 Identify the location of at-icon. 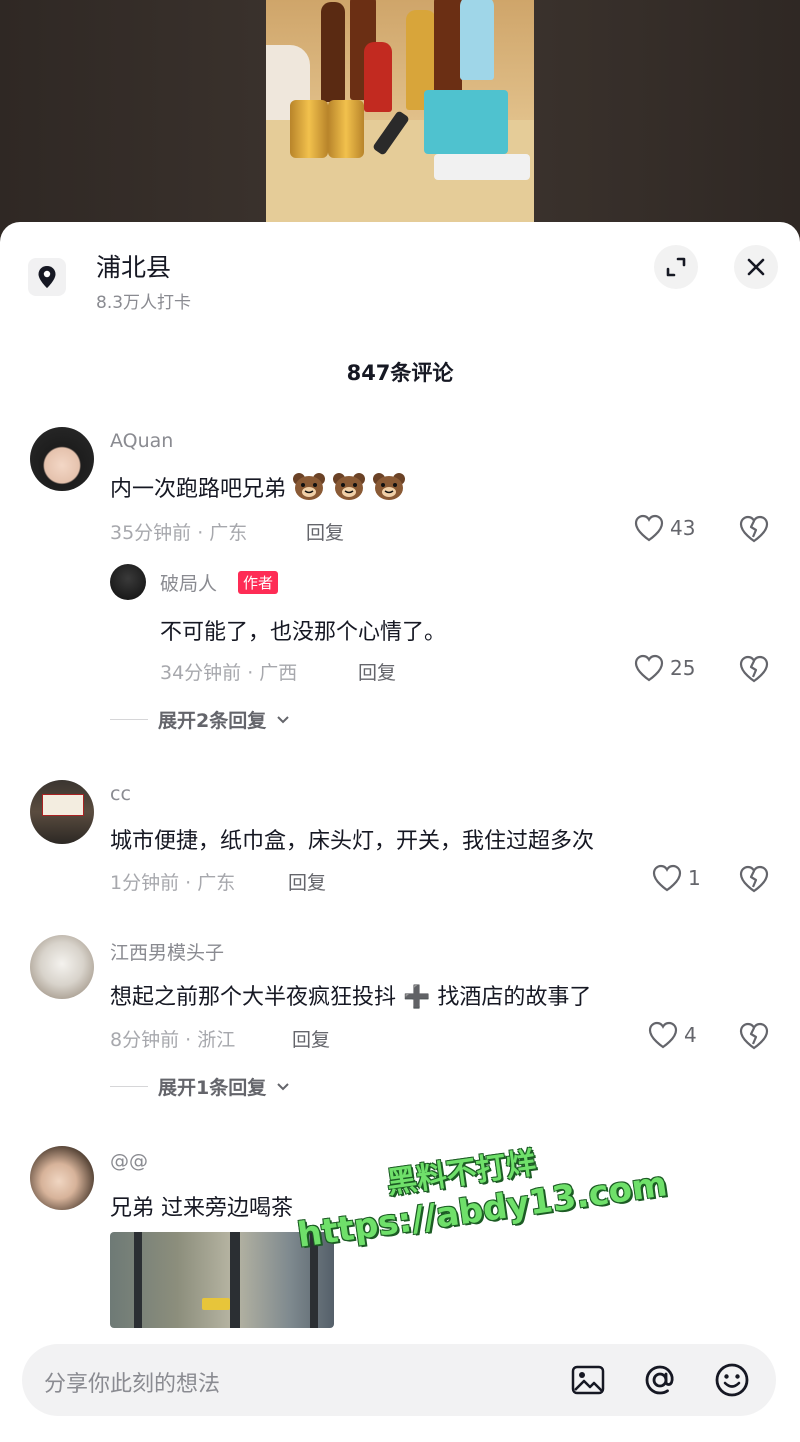
(659, 1380).